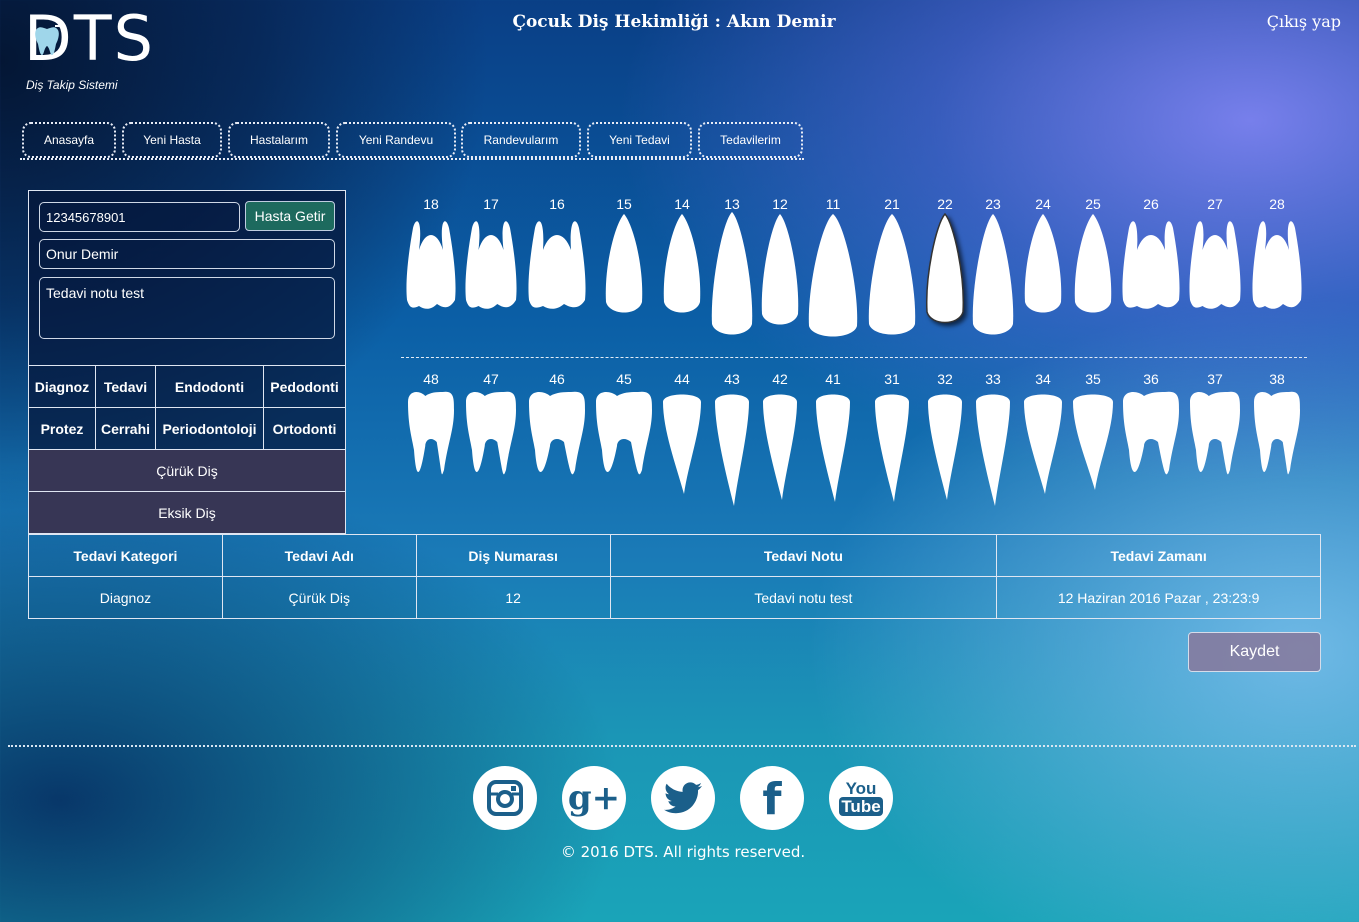 The height and width of the screenshot is (922, 1359). What do you see at coordinates (1254, 652) in the screenshot?
I see `kaydet-button: Kaydet` at bounding box center [1254, 652].